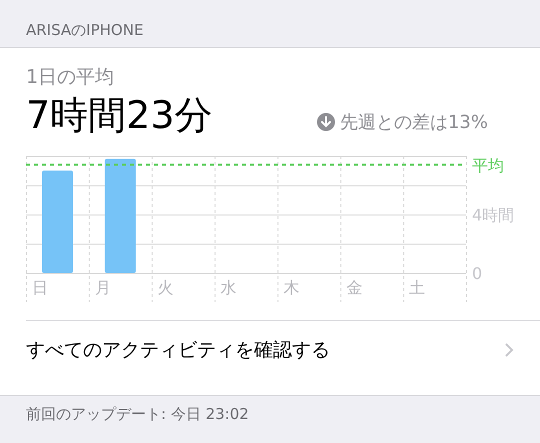 Image resolution: width=540 pixels, height=443 pixels. What do you see at coordinates (102, 287) in the screenshot?
I see `day-label: 月` at bounding box center [102, 287].